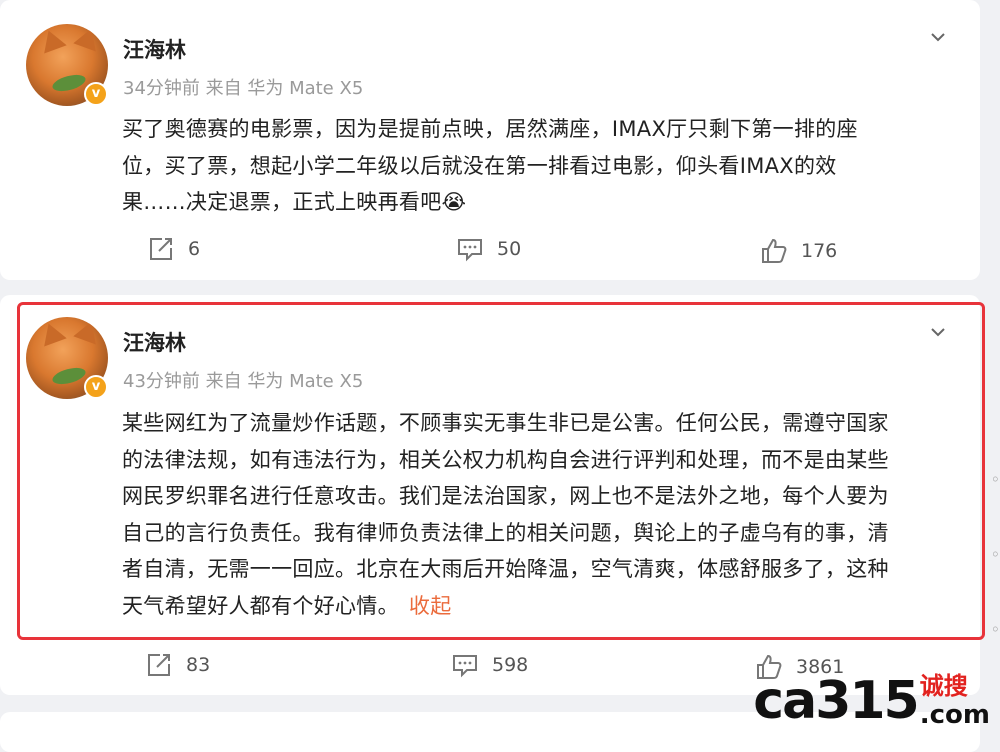  What do you see at coordinates (489, 249) in the screenshot?
I see `comment-button: 50` at bounding box center [489, 249].